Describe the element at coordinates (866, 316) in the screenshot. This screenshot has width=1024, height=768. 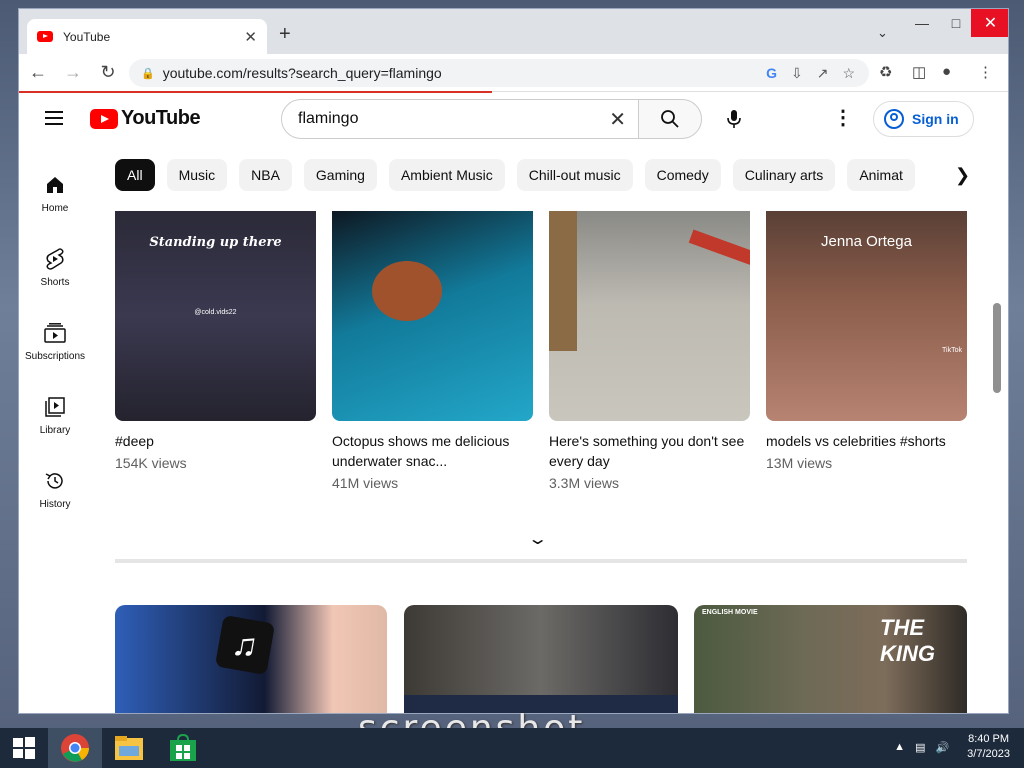
I see `short-thumbnail: Jenna Ortega TikTok` at that location.